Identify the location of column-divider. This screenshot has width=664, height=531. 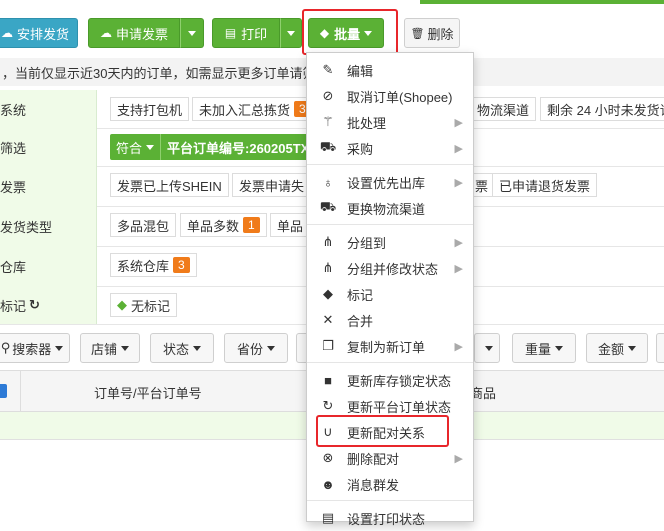
(20, 392).